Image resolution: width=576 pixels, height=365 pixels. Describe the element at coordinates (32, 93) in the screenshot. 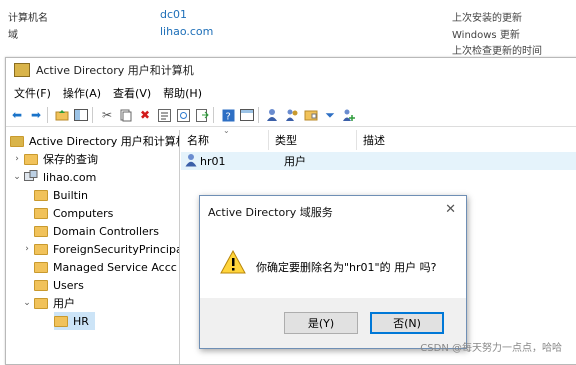

I see `menu-file: 文件(F)` at that location.